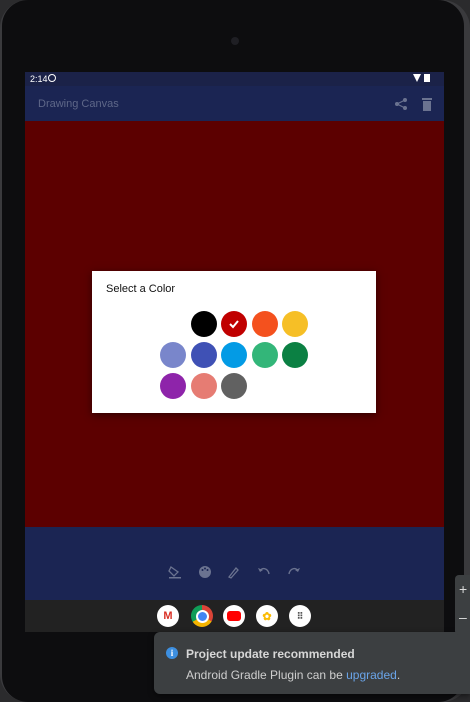  What do you see at coordinates (266, 675) in the screenshot?
I see `notification-text: Android Gradle Plugin can be` at bounding box center [266, 675].